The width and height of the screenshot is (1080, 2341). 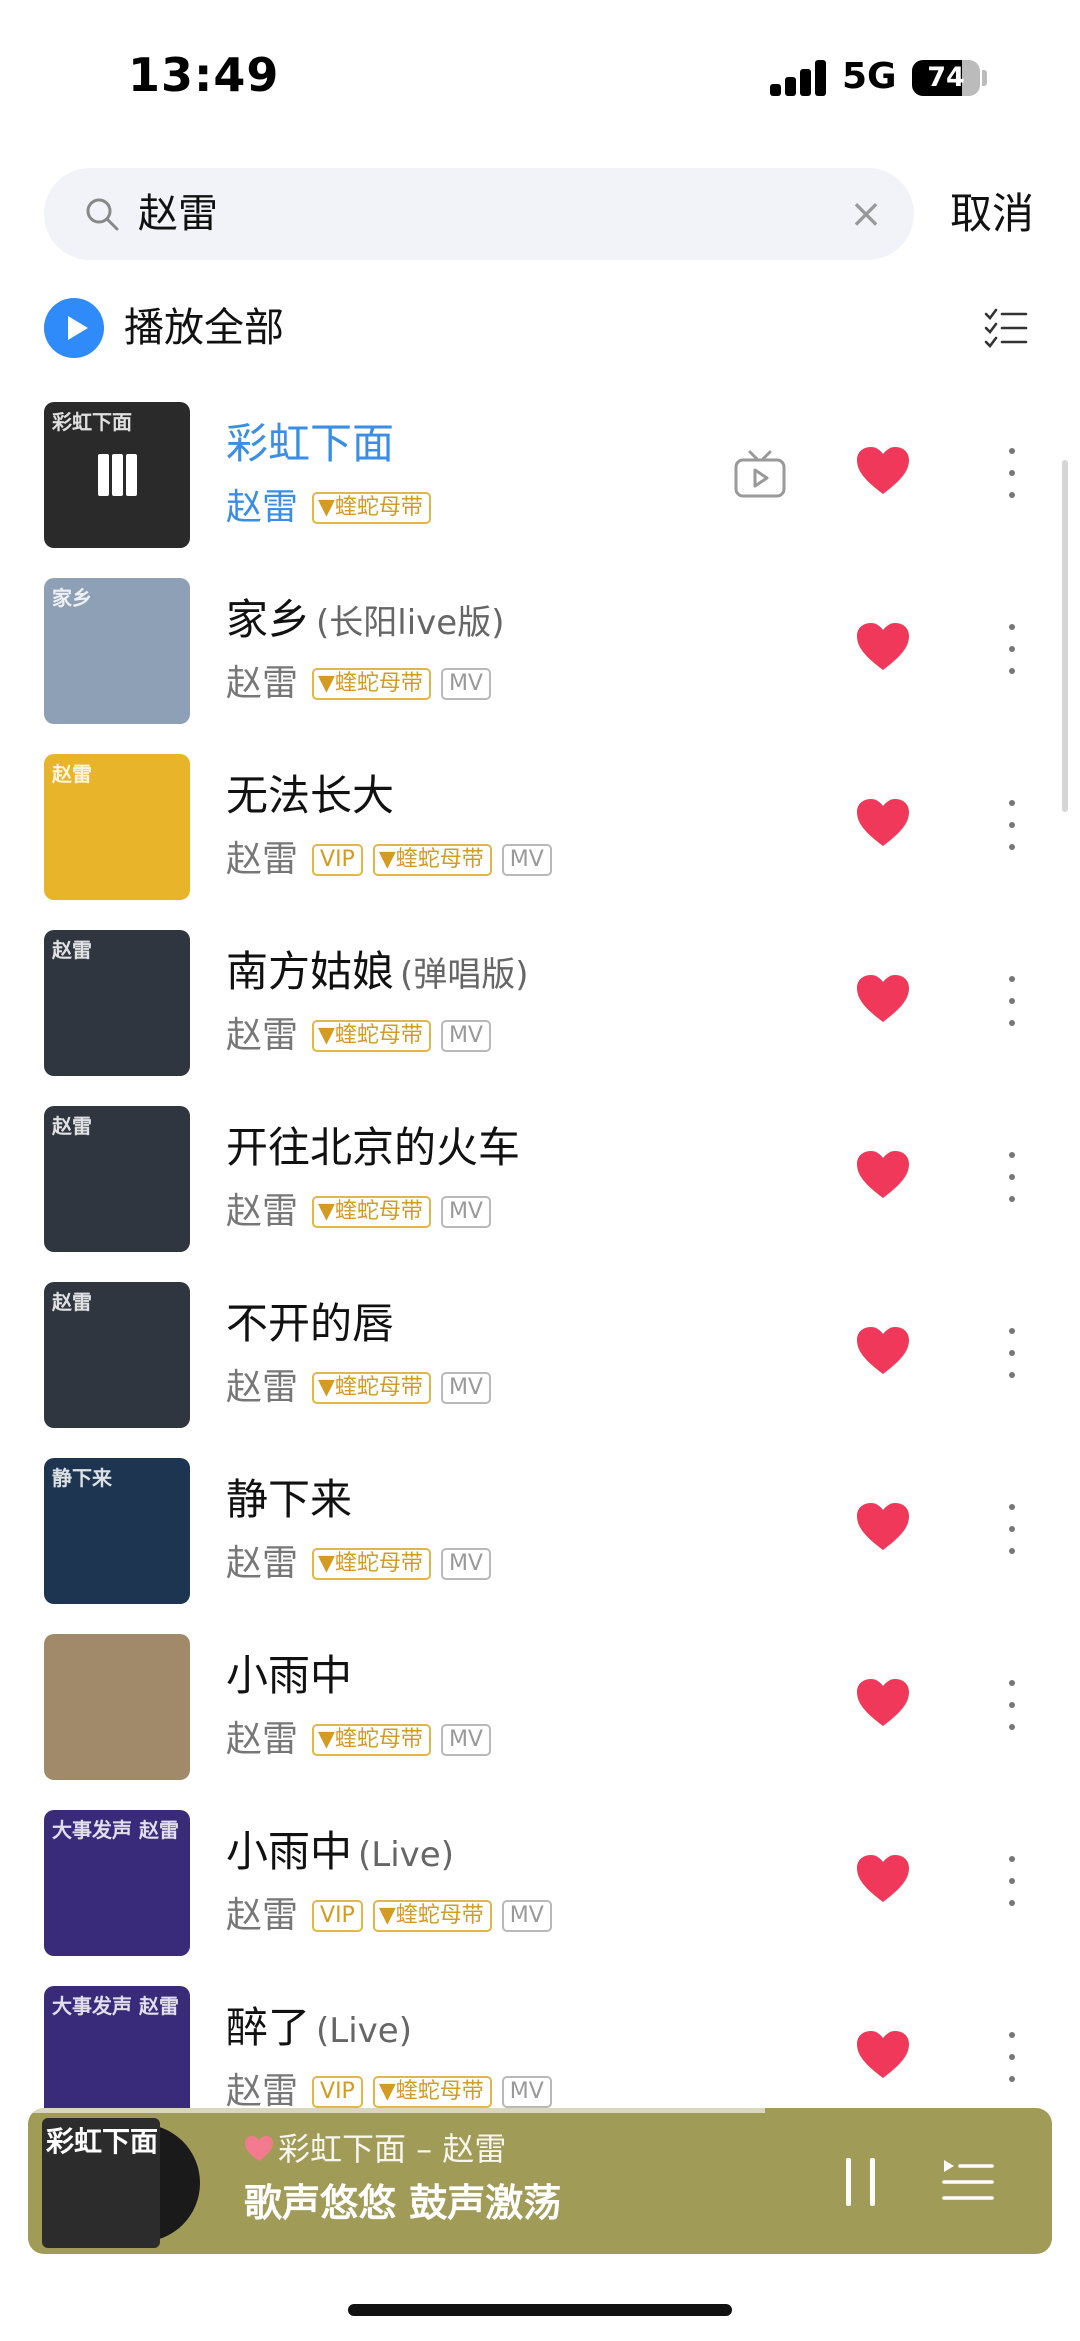 I want to click on song-title: 南方姑娘 (弹唱版), so click(x=377, y=973).